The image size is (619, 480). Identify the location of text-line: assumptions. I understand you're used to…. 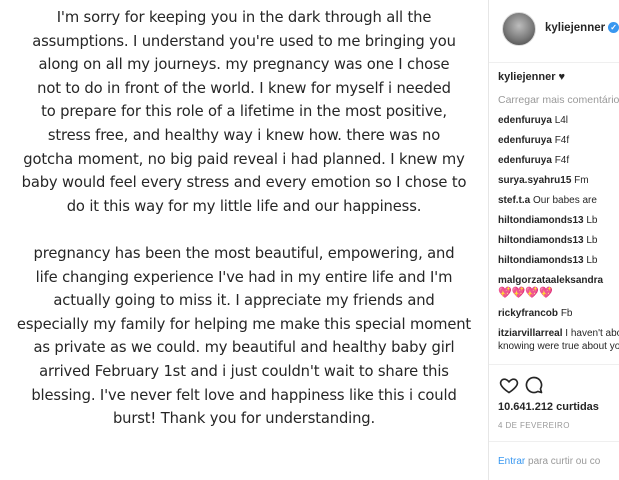
(244, 40).